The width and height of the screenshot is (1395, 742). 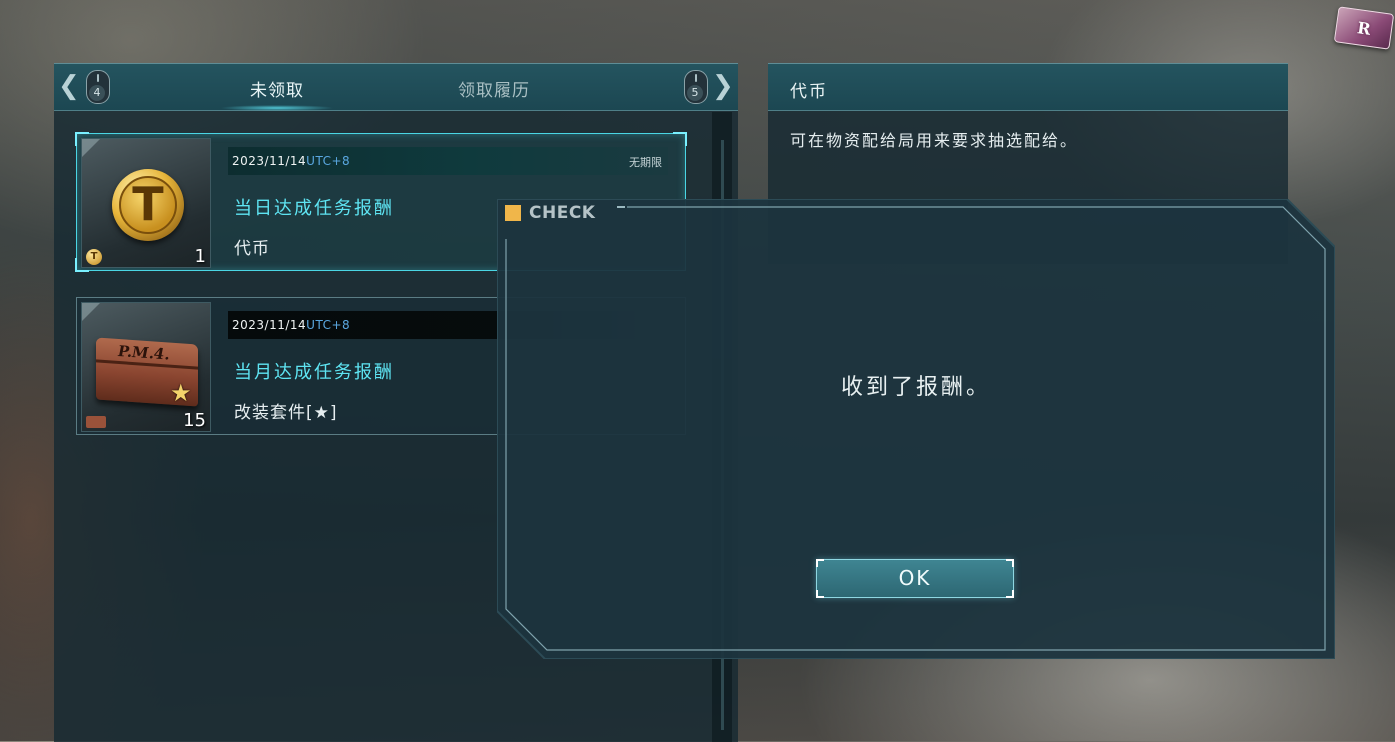 What do you see at coordinates (200, 256) in the screenshot?
I see `reward-quantity: 1` at bounding box center [200, 256].